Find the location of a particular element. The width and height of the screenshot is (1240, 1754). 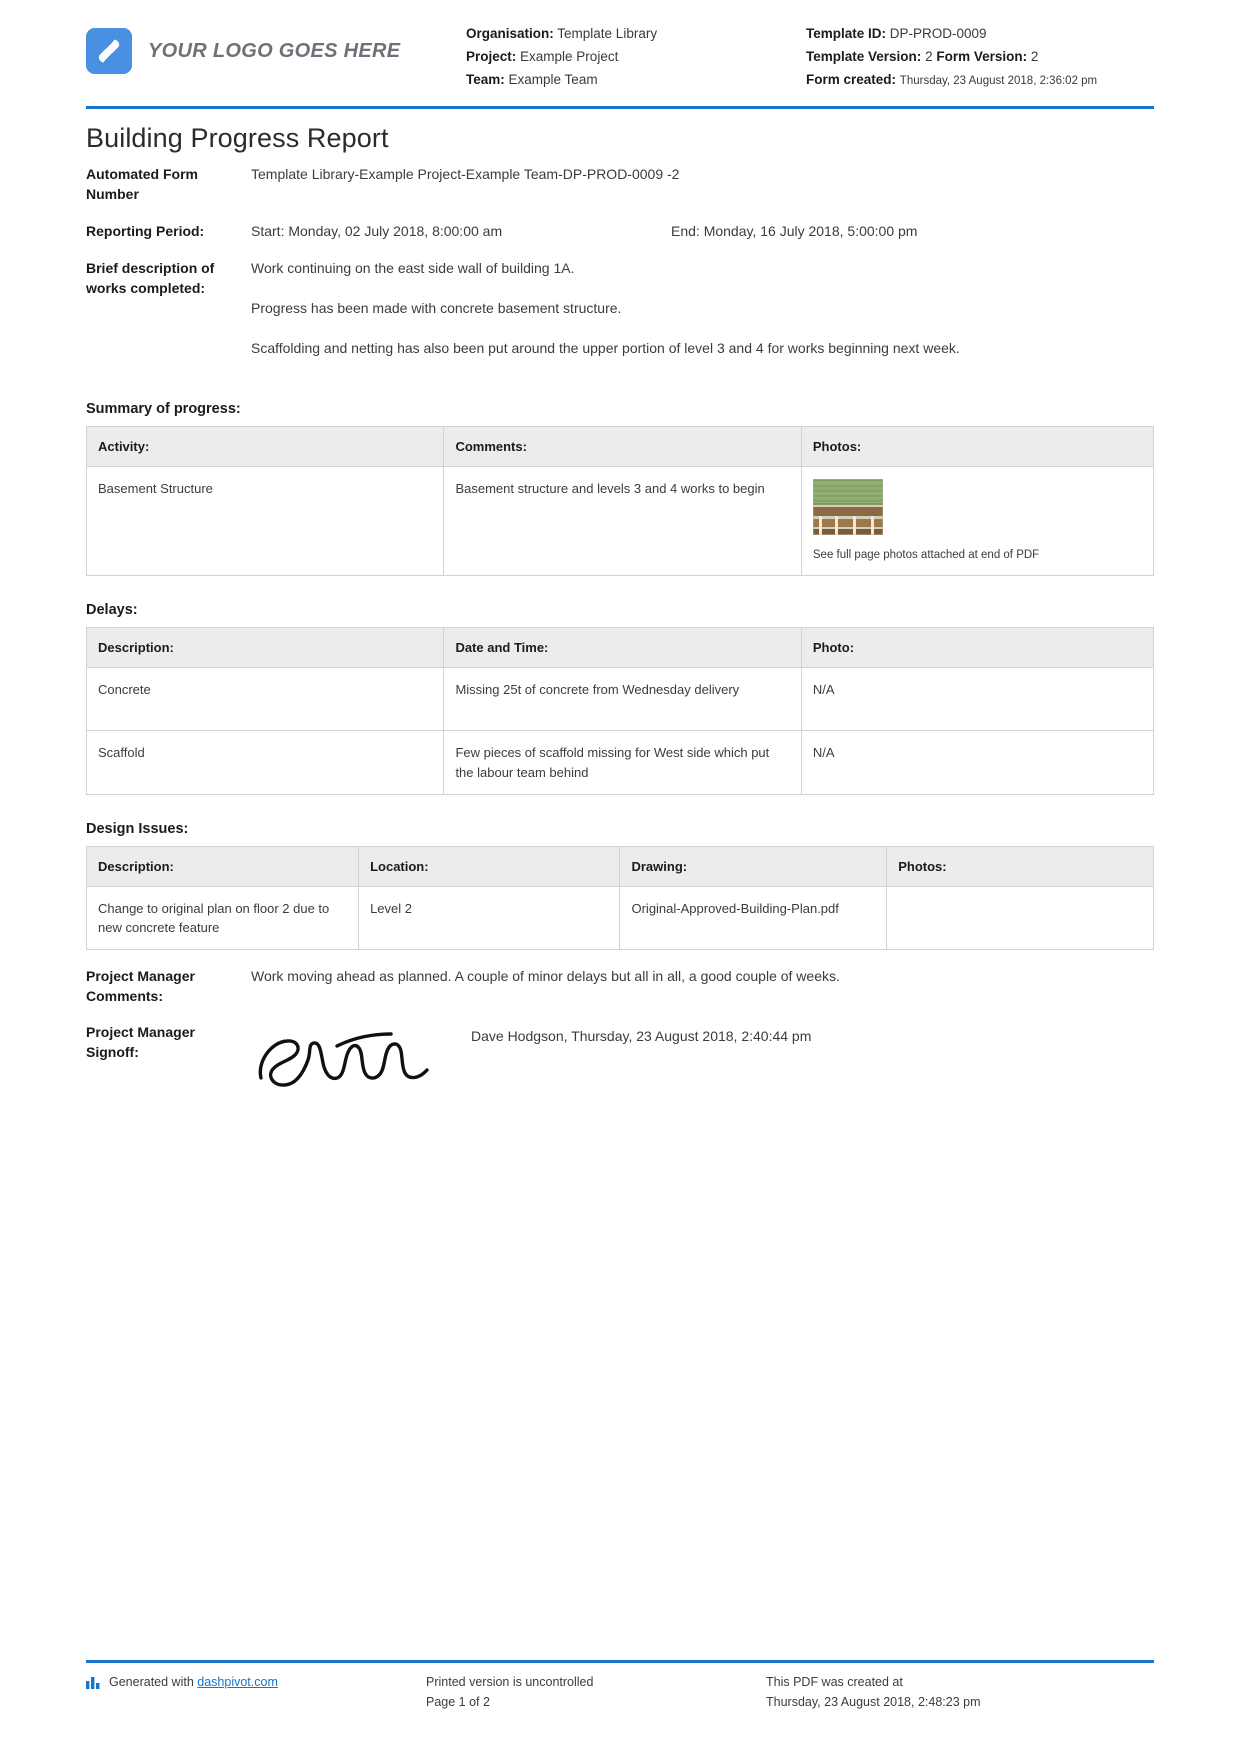

dashpivot-link: dashpivot.com is located at coordinates (237, 1682).